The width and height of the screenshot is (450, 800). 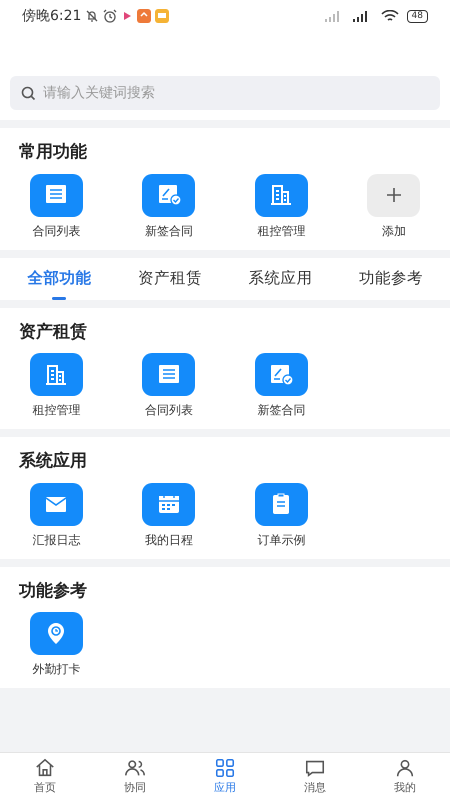 I want to click on search-field: 请输入关键词搜索, so click(x=225, y=93).